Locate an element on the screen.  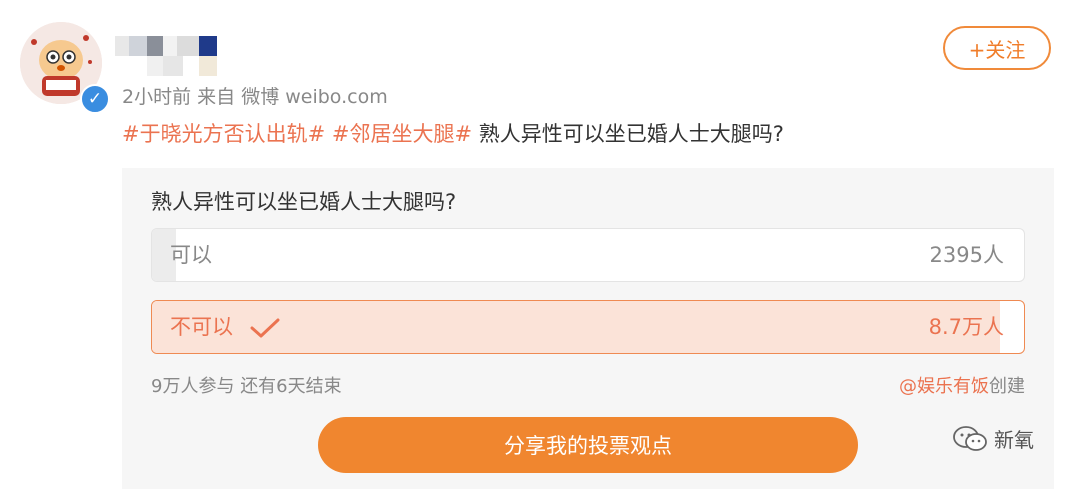
hashtag-link: #邻居坐大腿# is located at coordinates (402, 134).